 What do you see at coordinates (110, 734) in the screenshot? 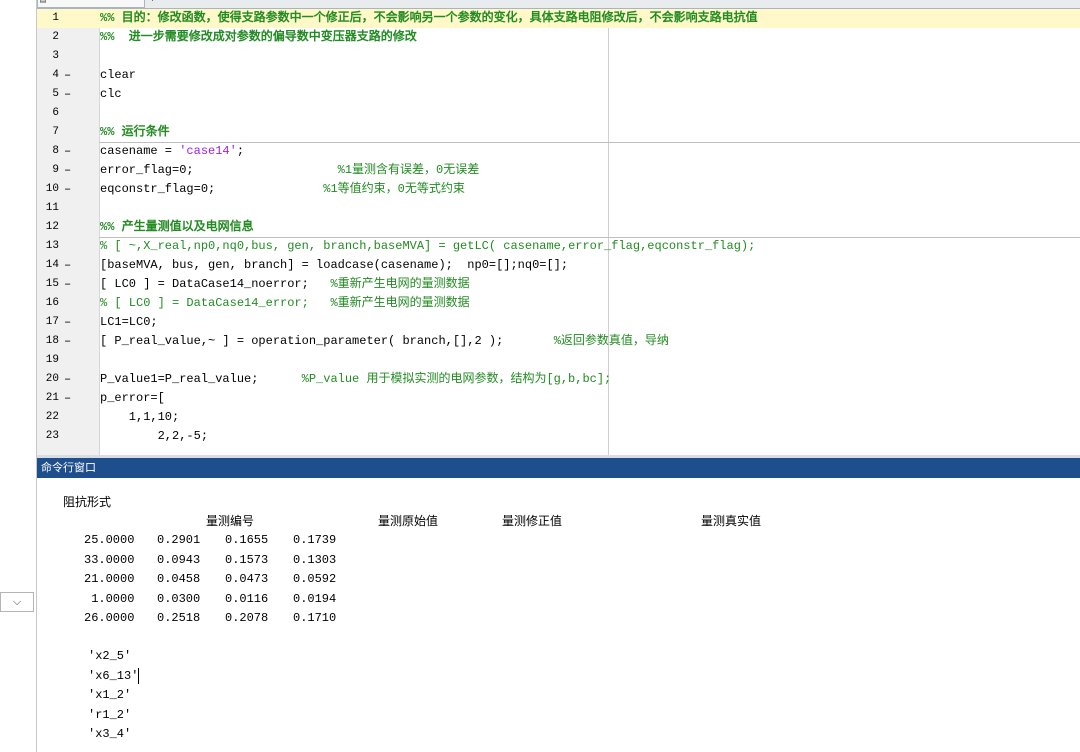
I see `output-string: 'x3_4'` at bounding box center [110, 734].